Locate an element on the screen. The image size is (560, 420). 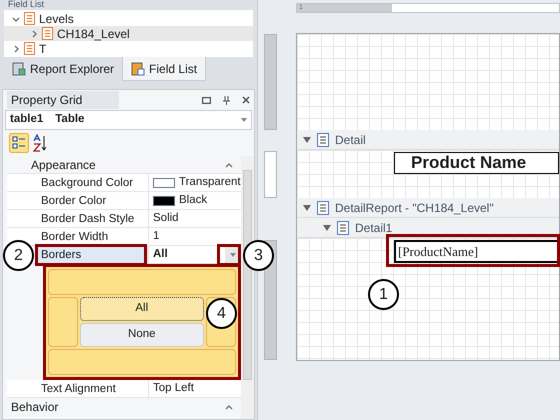
band-label: DetailReport - "CH184_Level" is located at coordinates (414, 208).